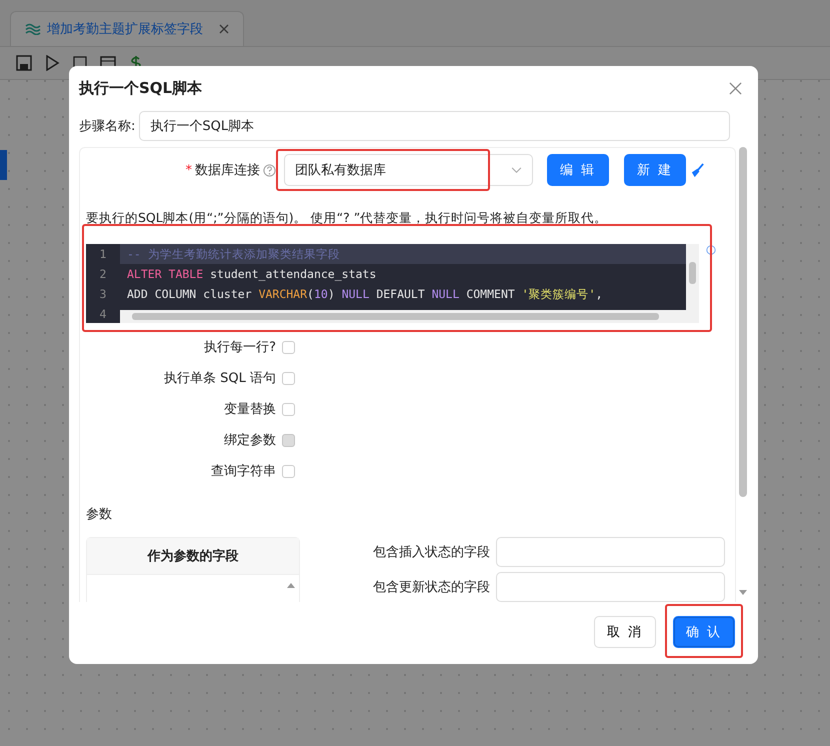 The height and width of the screenshot is (746, 830). Describe the element at coordinates (625, 632) in the screenshot. I see `cancel-button: 取 消` at that location.